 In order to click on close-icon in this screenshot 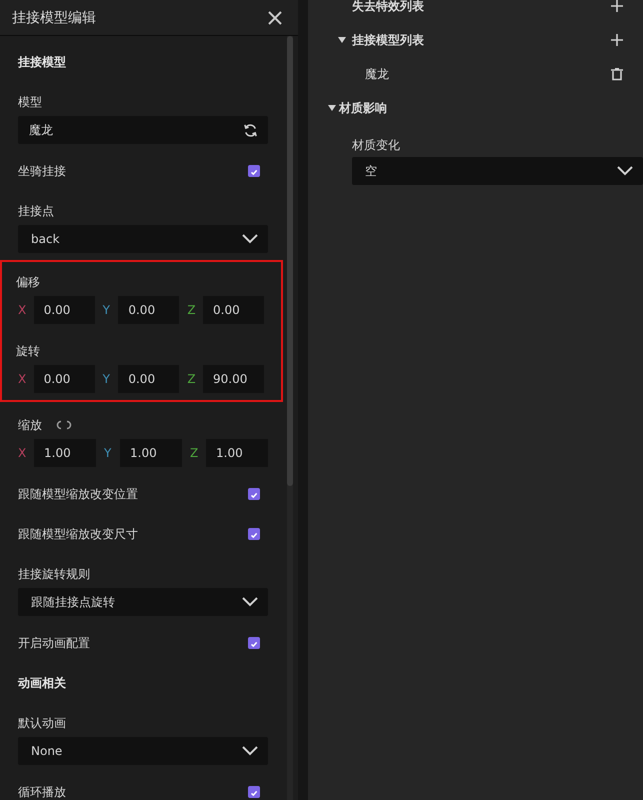, I will do `click(275, 17)`.